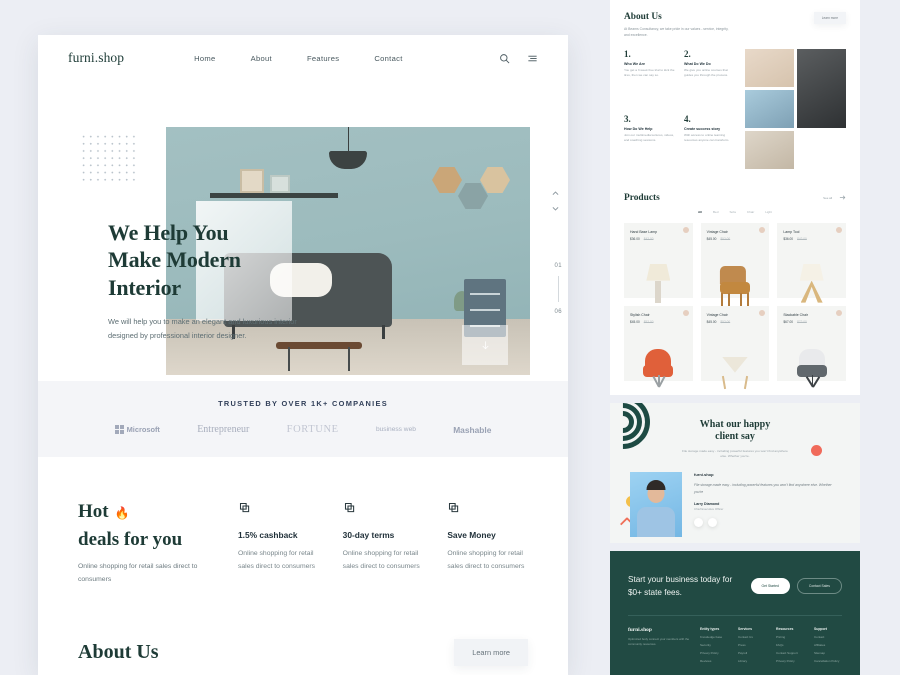  What do you see at coordinates (811, 239) in the screenshot?
I see `product-price-row: $36.00 $42.00` at bounding box center [811, 239].